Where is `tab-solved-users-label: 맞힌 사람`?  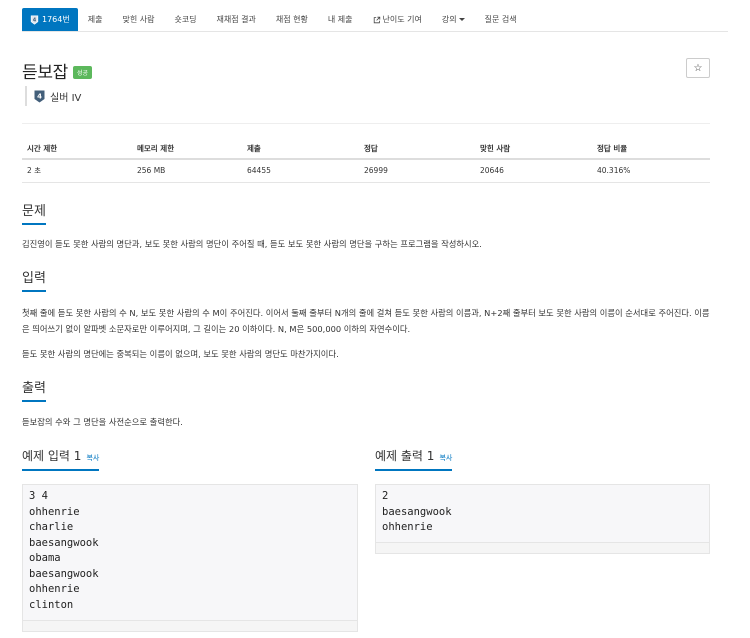
tab-solved-users-label: 맞힌 사람 is located at coordinates (138, 19).